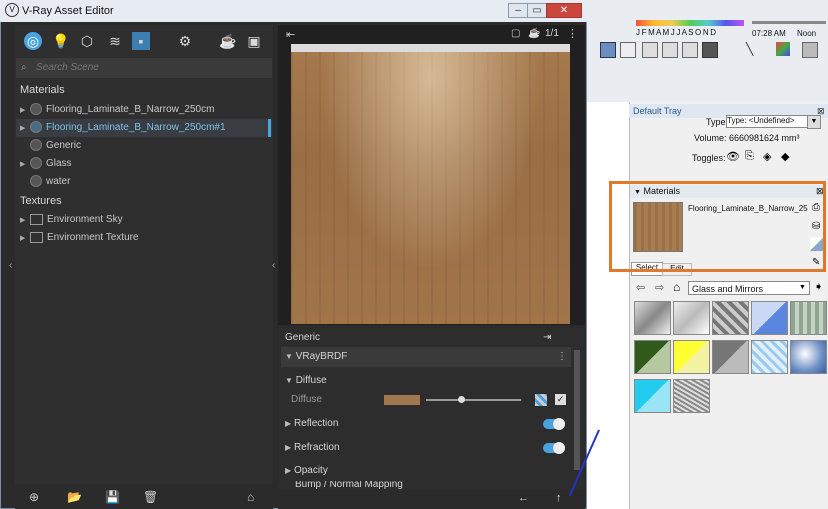 This screenshot has height=509, width=828. I want to click on scale-tool-icon, so click(690, 50).